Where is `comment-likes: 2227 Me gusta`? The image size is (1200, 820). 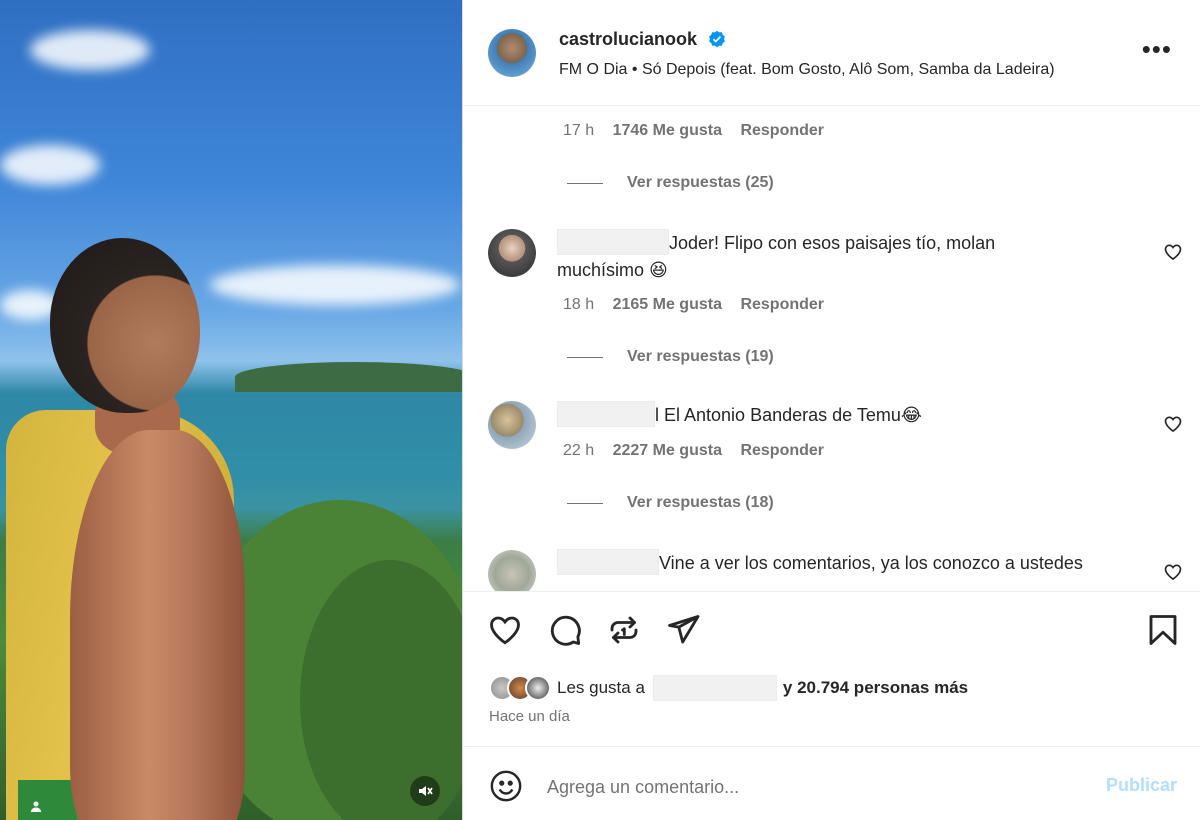
comment-likes: 2227 Me gusta is located at coordinates (667, 450).